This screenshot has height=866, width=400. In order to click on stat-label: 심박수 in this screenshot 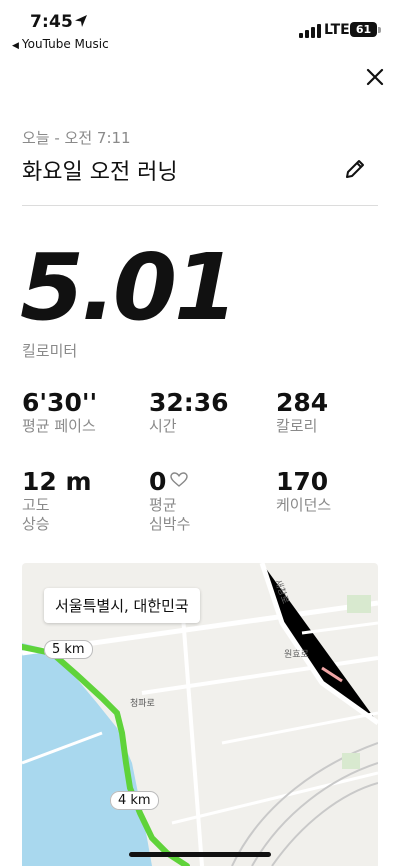, I will do `click(170, 524)`.